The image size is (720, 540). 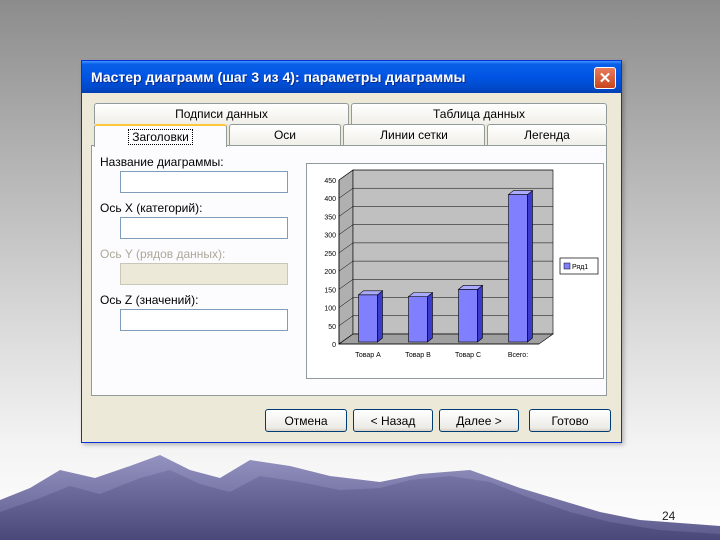 I want to click on chart-x-tick-label: Товар A, so click(x=368, y=355).